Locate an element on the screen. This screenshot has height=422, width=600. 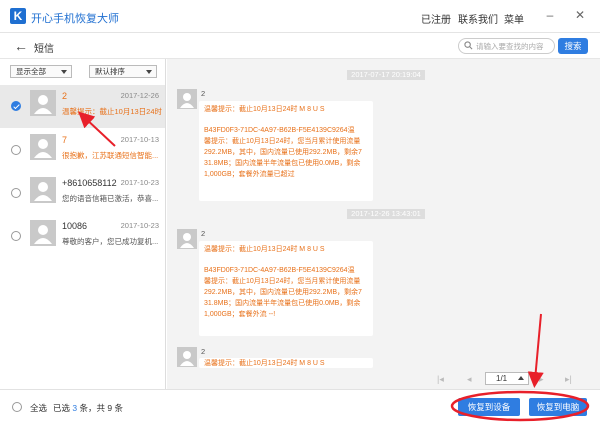
page-selector: 1/1 is located at coordinates (507, 378).